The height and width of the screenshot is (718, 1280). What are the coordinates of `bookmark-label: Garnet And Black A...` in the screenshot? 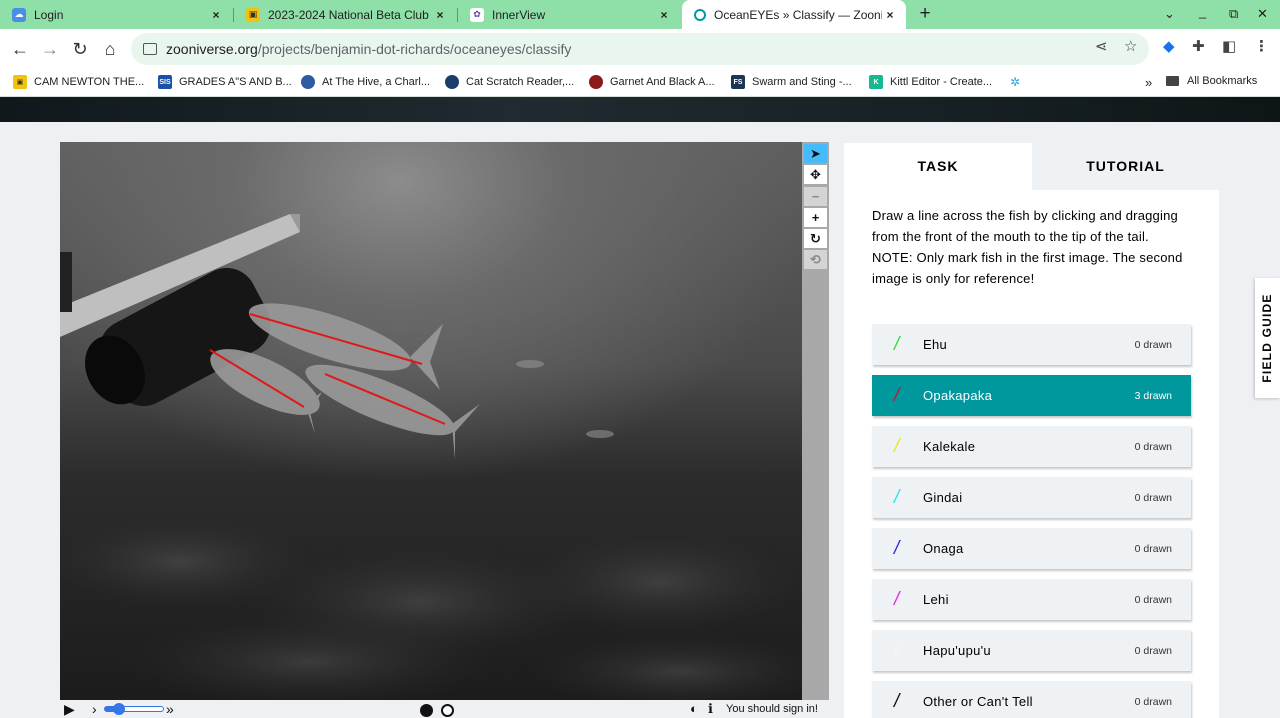 It's located at (662, 82).